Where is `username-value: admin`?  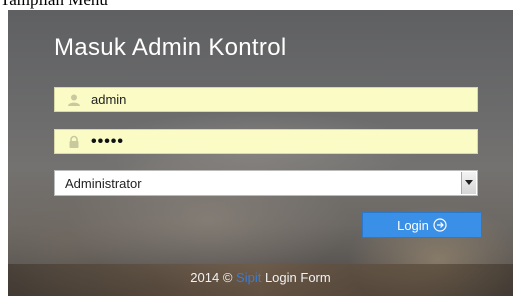
username-value: admin is located at coordinates (109, 99).